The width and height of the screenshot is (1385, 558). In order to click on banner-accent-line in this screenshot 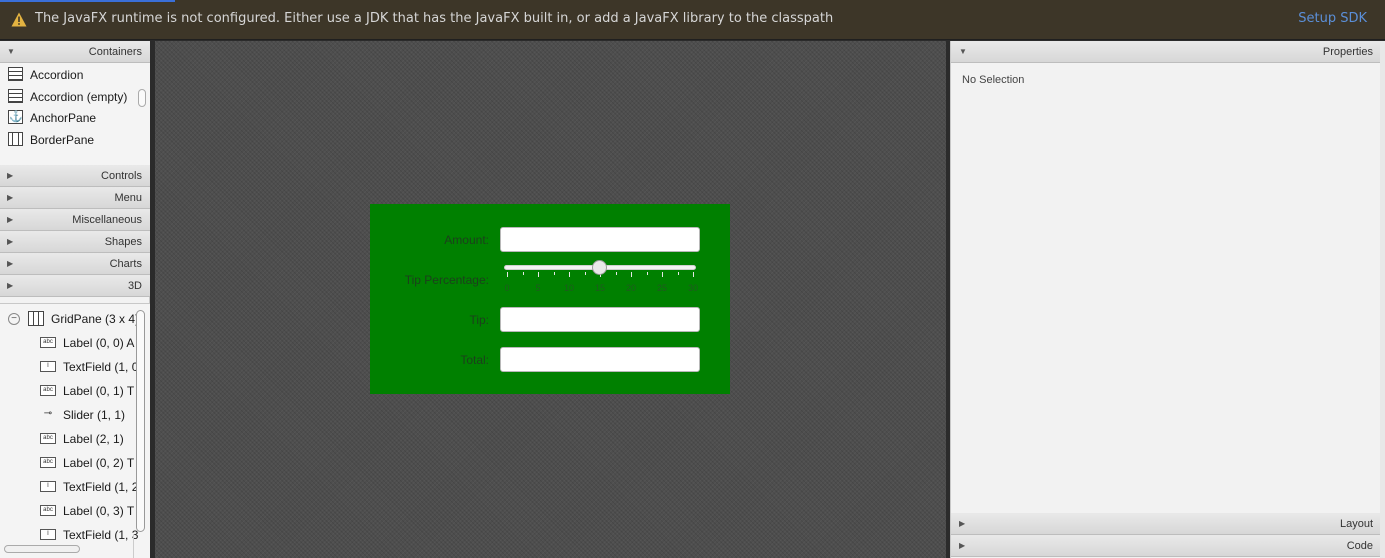, I will do `click(87, 1)`.